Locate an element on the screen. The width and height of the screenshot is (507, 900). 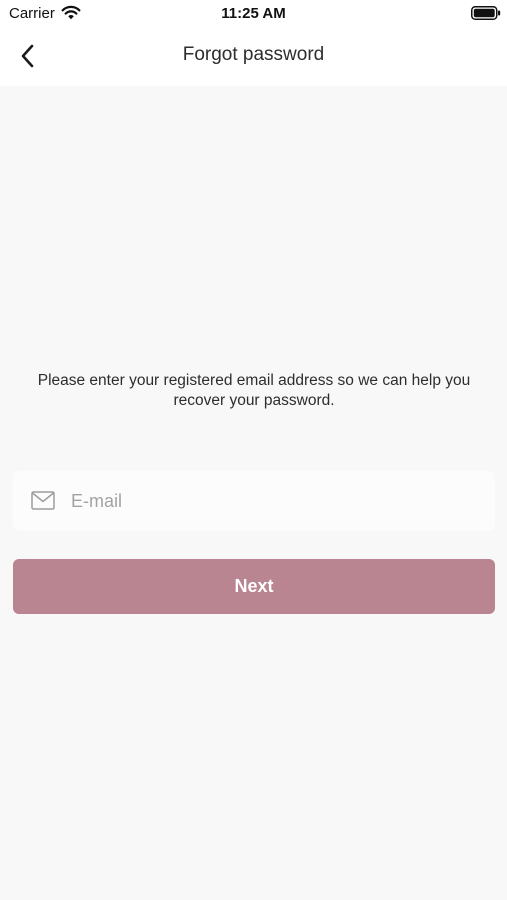
top-bar: Carrier 11:25 AM Forgot password is located at coordinates (253, 43).